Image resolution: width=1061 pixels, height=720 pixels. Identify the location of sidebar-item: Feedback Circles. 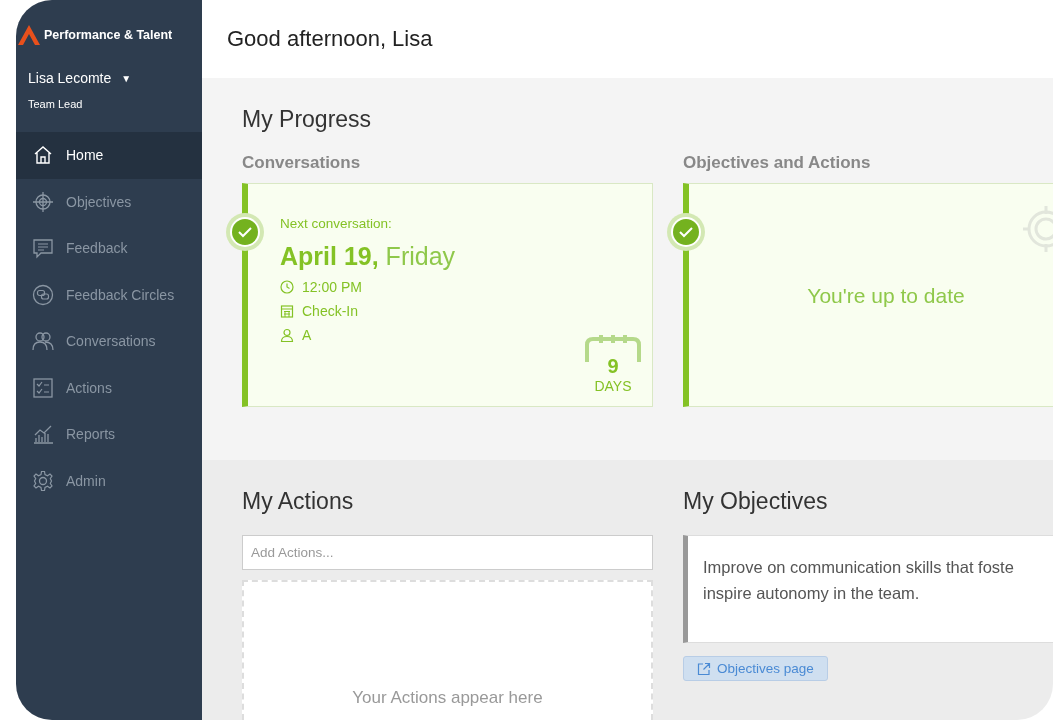
(109, 294).